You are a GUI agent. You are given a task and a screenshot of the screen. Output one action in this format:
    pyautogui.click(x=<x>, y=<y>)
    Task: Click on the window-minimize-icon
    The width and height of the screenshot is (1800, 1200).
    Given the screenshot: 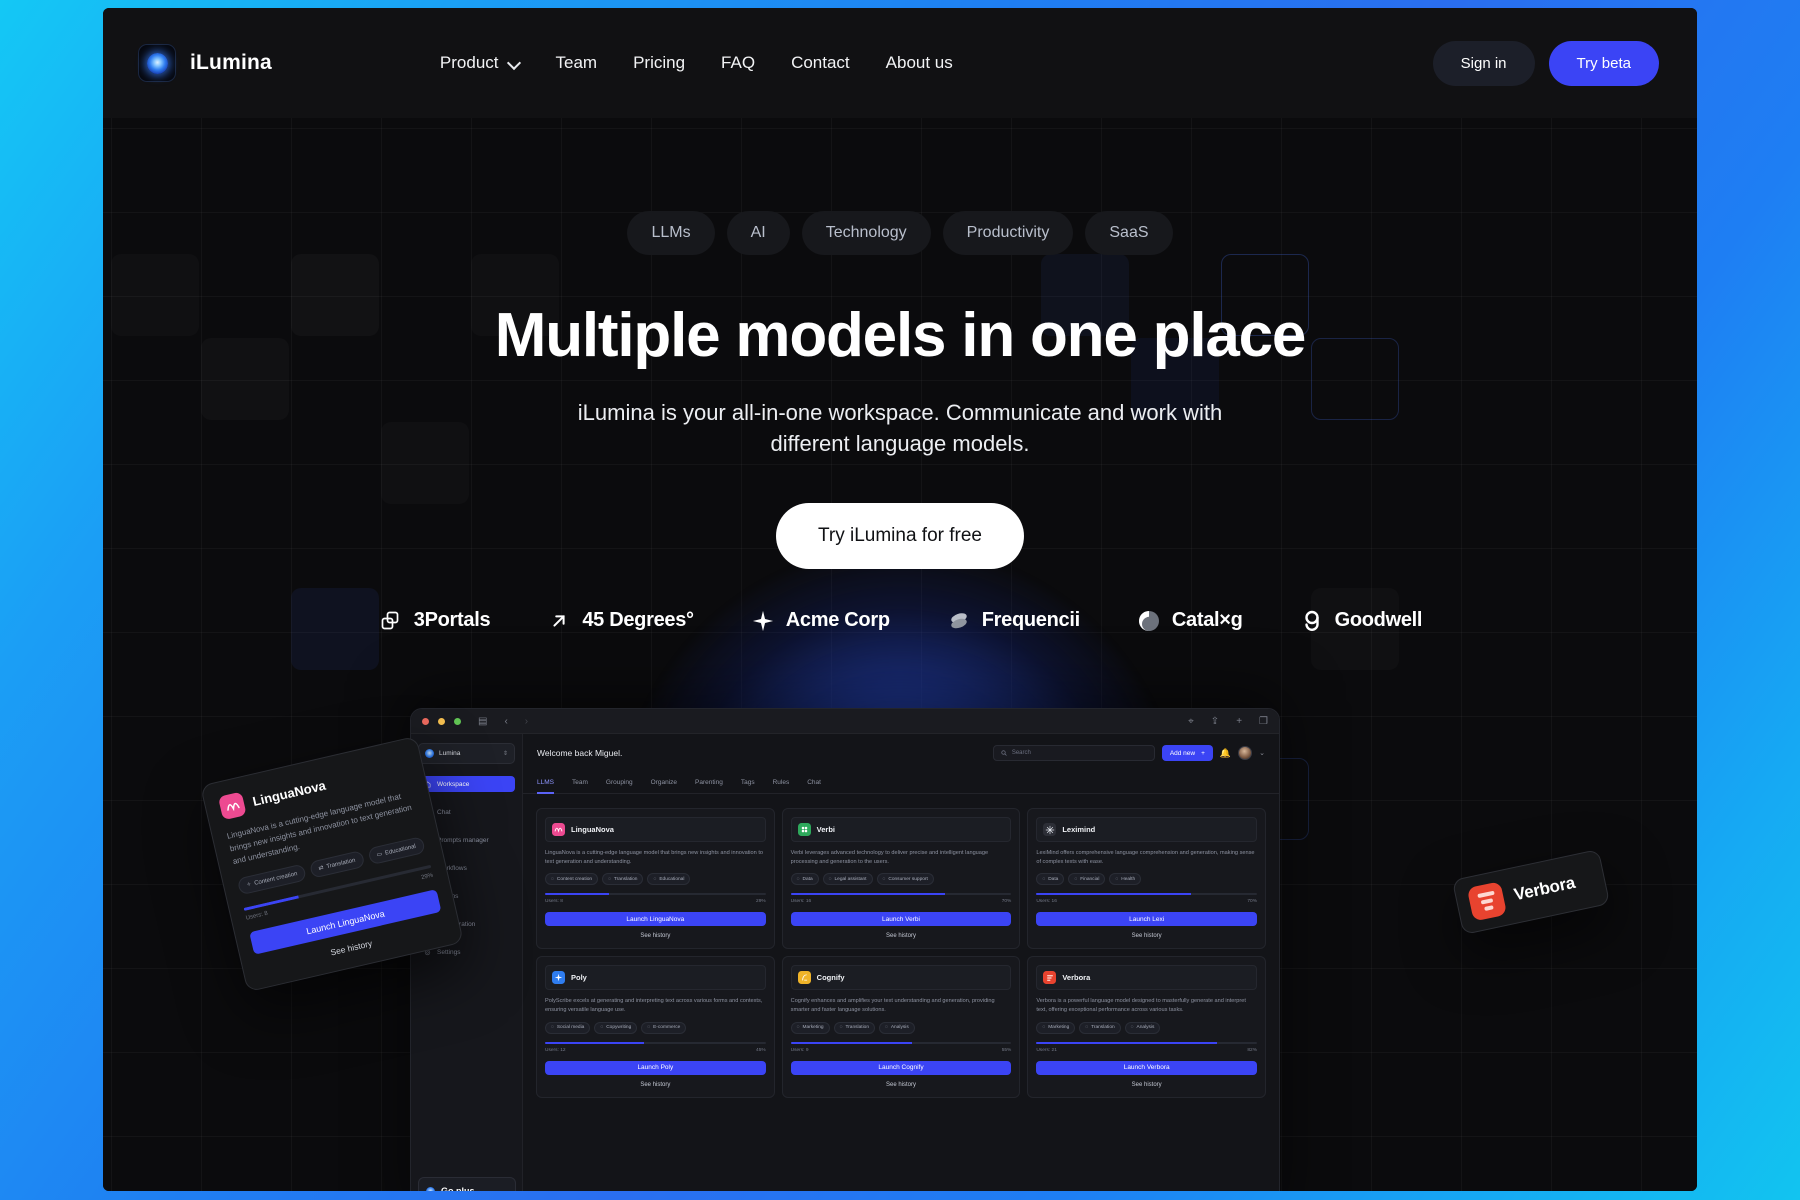 What is the action you would take?
    pyautogui.click(x=441, y=721)
    